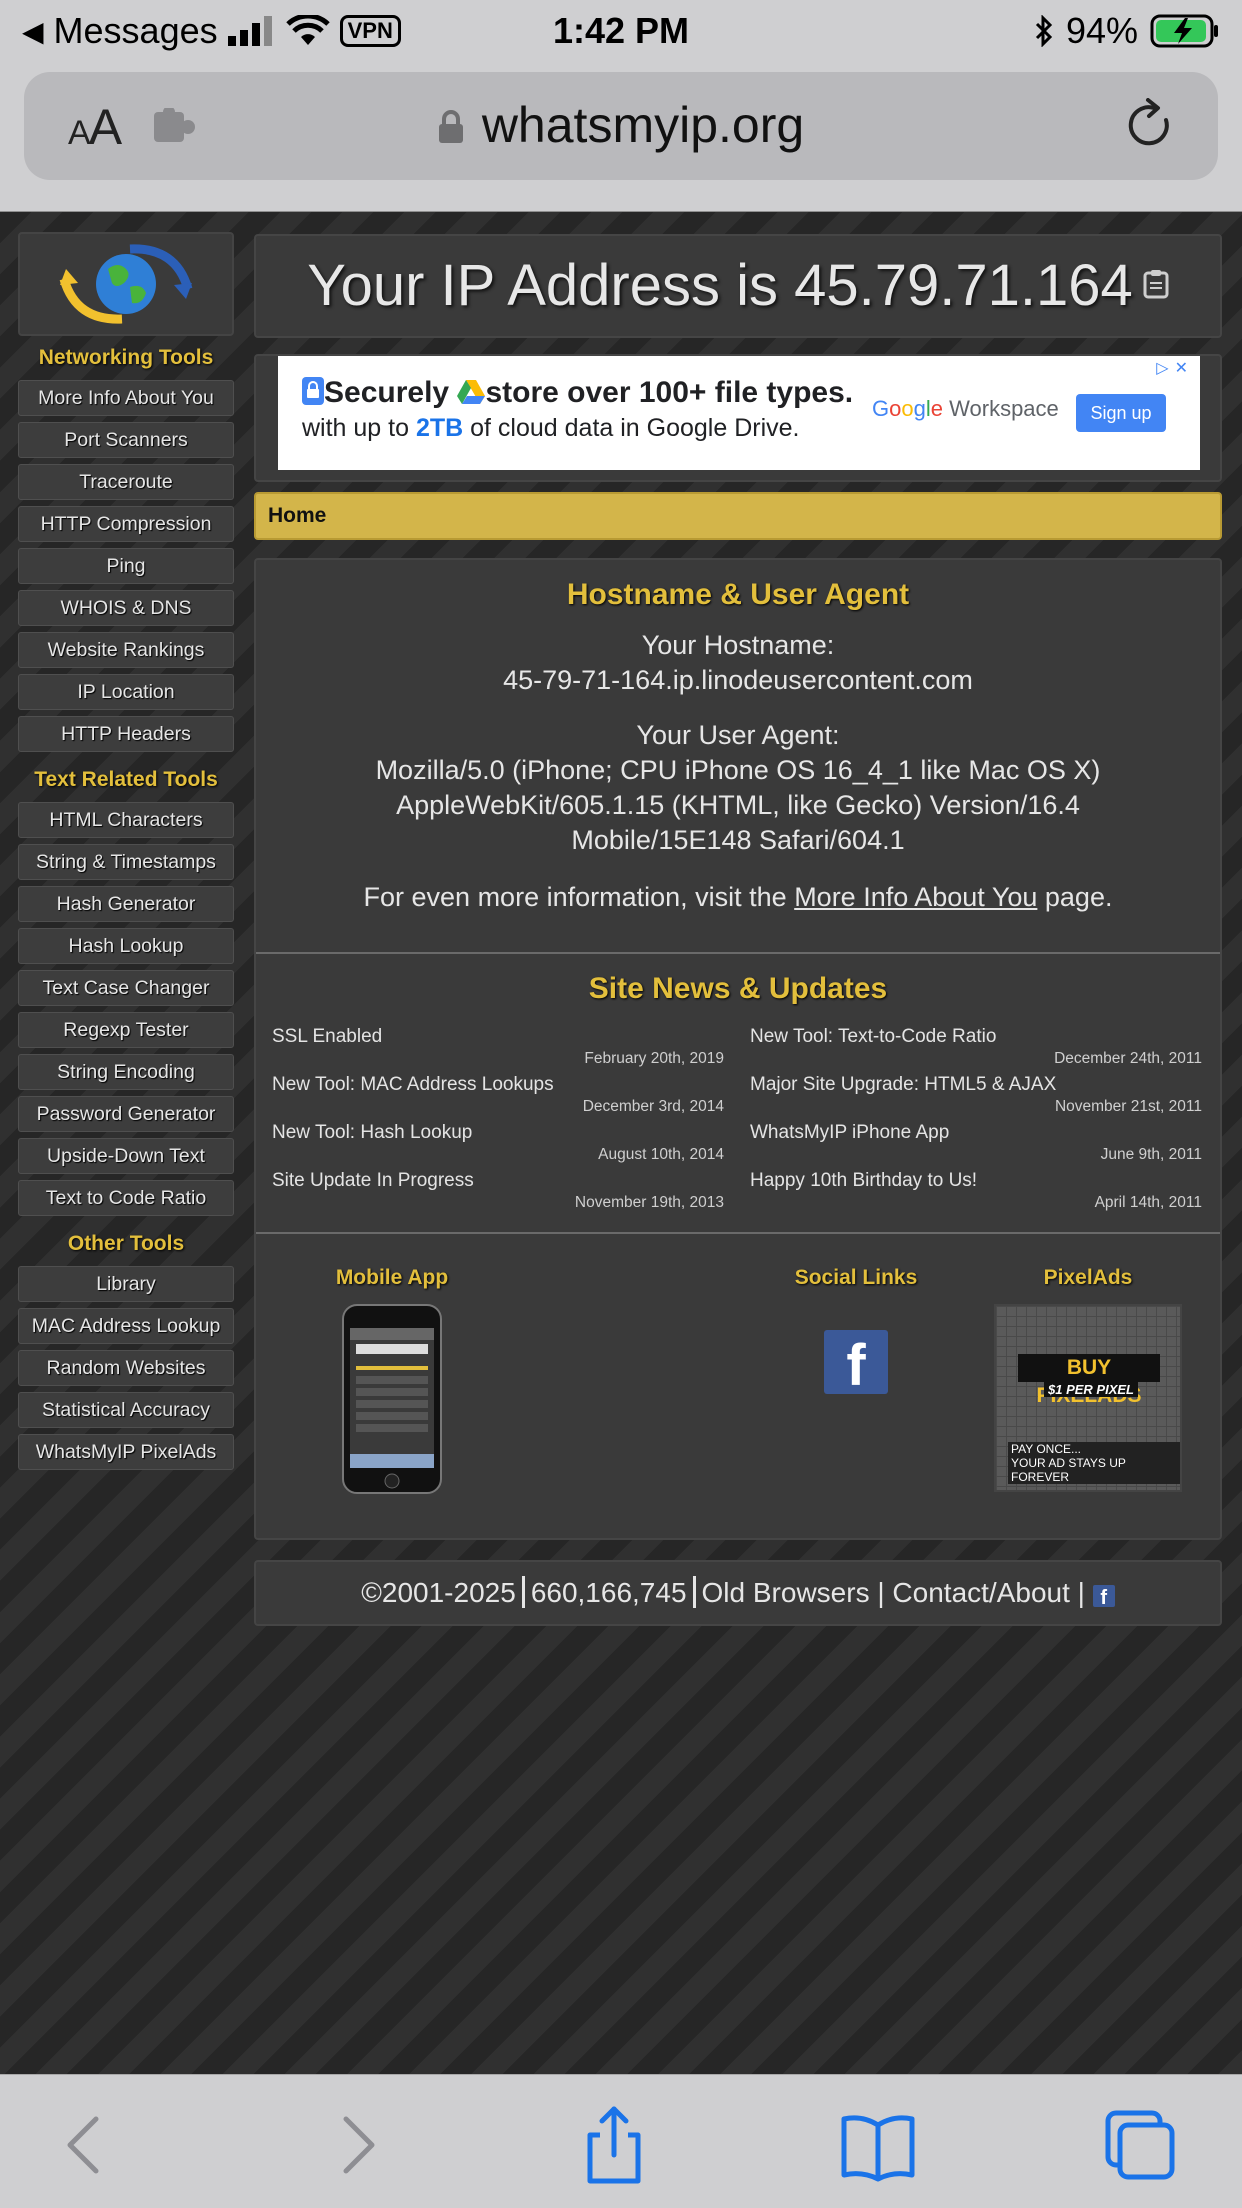  I want to click on sidebar-item-http-compression: HTTP Compression, so click(126, 524).